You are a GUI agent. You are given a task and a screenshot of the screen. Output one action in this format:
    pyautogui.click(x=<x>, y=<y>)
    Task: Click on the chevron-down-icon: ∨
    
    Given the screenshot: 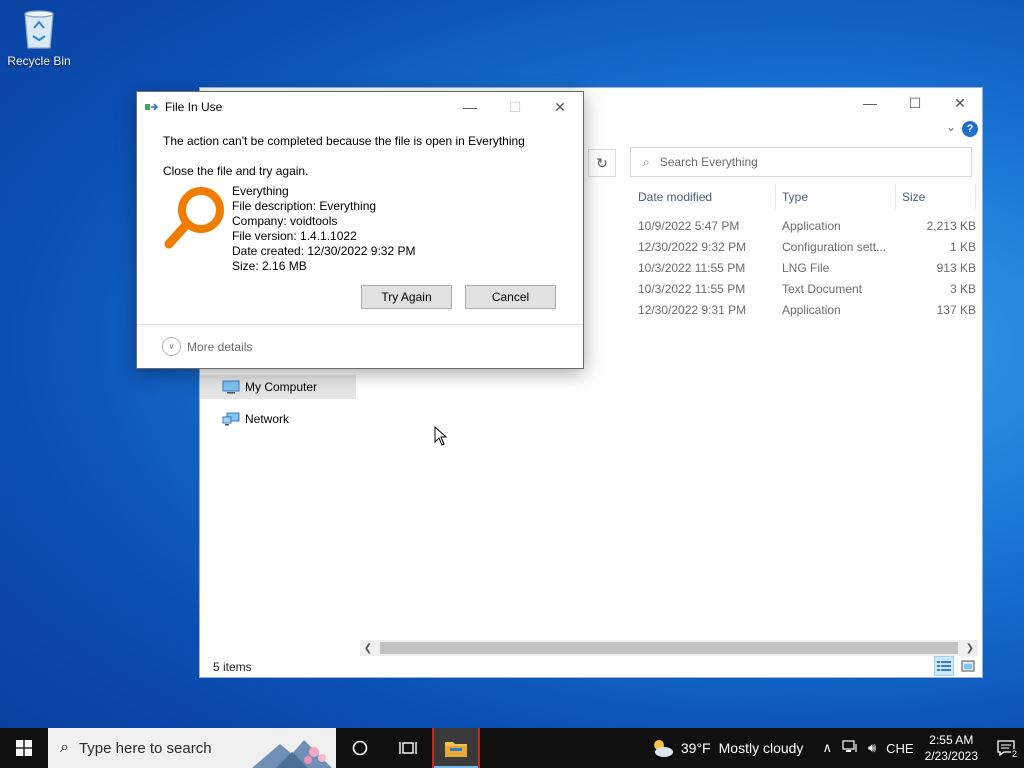 What is the action you would take?
    pyautogui.click(x=171, y=346)
    